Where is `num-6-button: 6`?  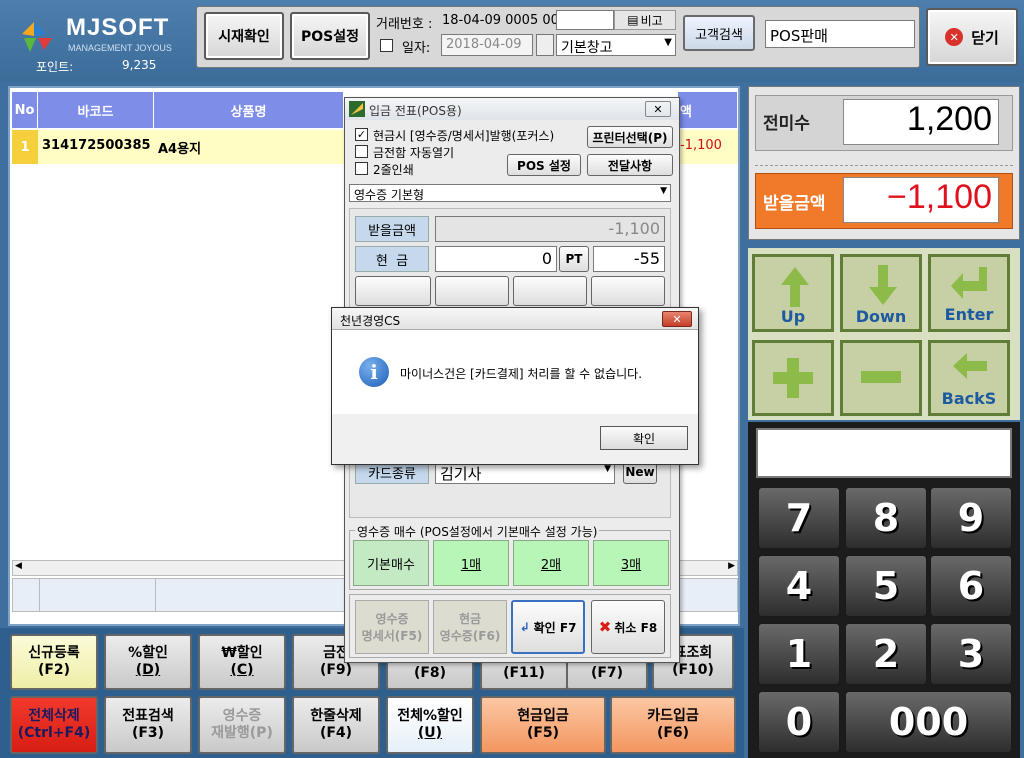 num-6-button: 6 is located at coordinates (971, 586).